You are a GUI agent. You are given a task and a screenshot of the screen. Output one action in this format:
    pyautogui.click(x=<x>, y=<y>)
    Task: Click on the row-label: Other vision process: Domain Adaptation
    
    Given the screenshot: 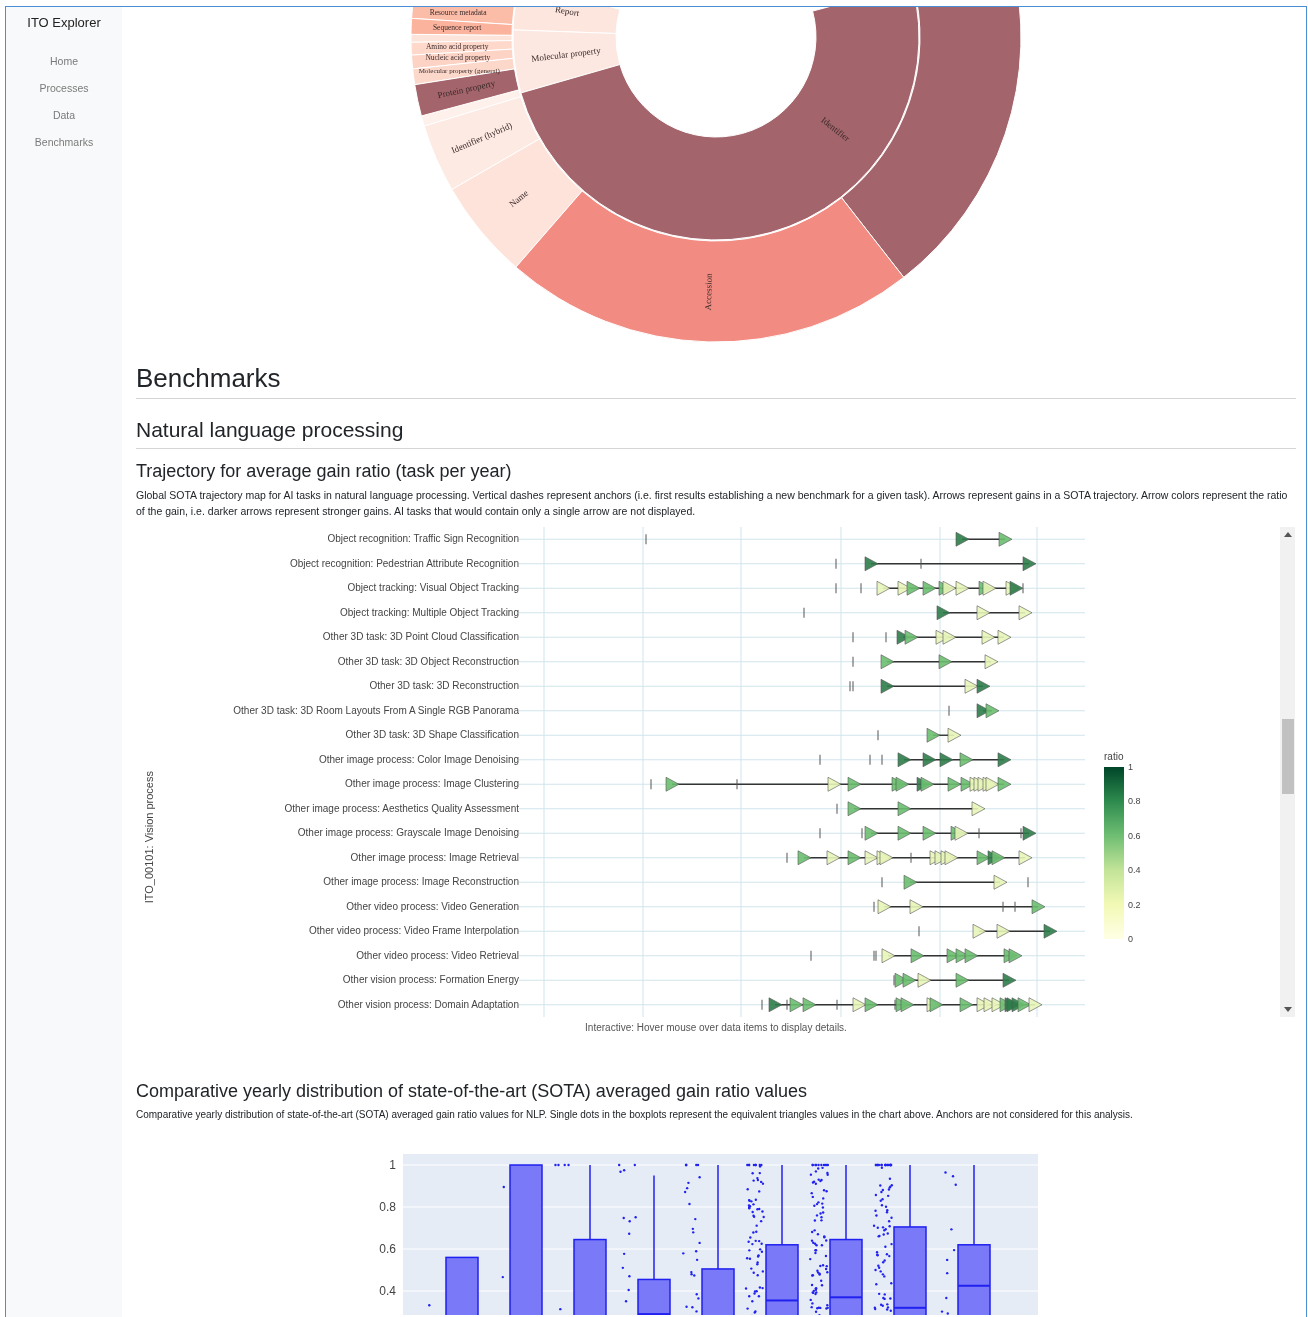 What is the action you would take?
    pyautogui.click(x=428, y=1004)
    